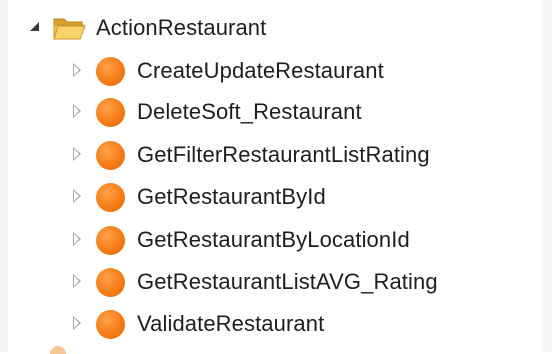 This screenshot has height=354, width=552. Describe the element at coordinates (271, 28) in the screenshot. I see `tree-node-actionrestaurant: ActionRestaurant` at that location.